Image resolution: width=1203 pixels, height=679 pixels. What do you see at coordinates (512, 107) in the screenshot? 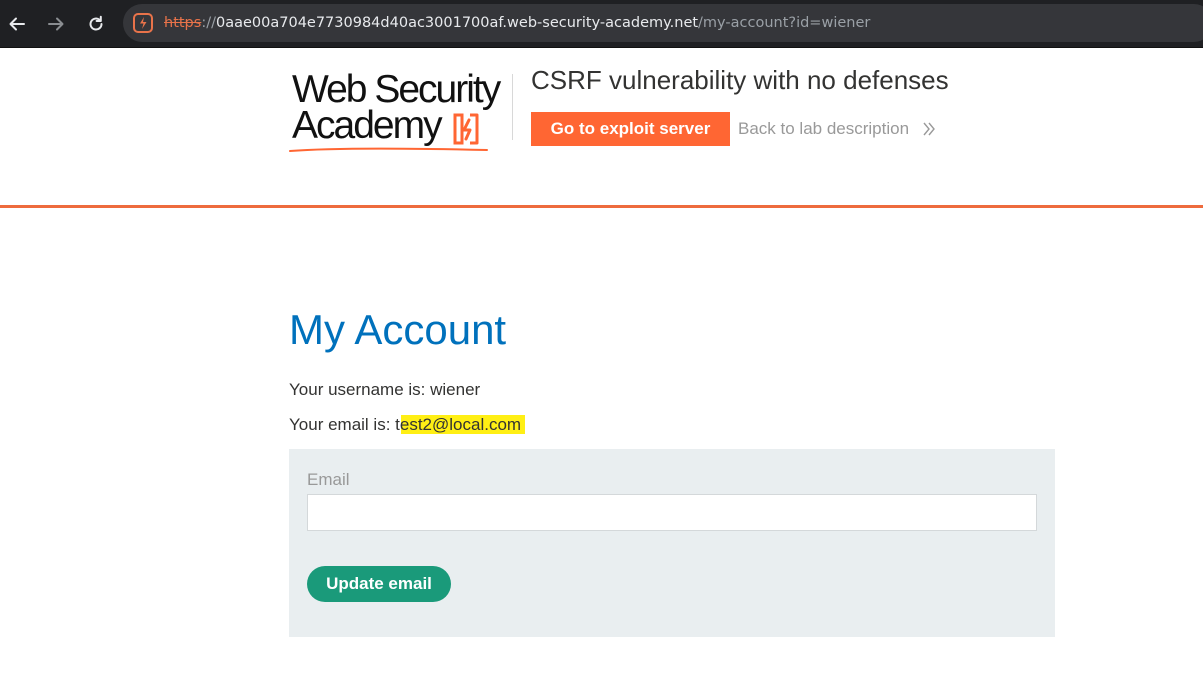
I see `header-divider` at bounding box center [512, 107].